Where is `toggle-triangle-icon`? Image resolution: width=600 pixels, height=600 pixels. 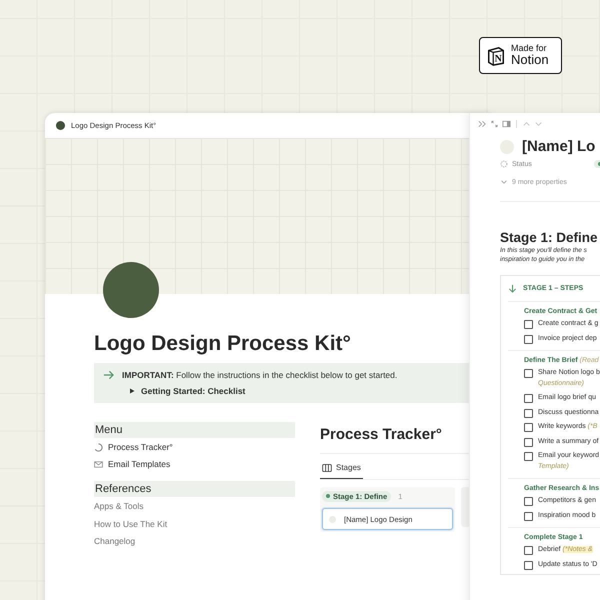
toggle-triangle-icon is located at coordinates (132, 391).